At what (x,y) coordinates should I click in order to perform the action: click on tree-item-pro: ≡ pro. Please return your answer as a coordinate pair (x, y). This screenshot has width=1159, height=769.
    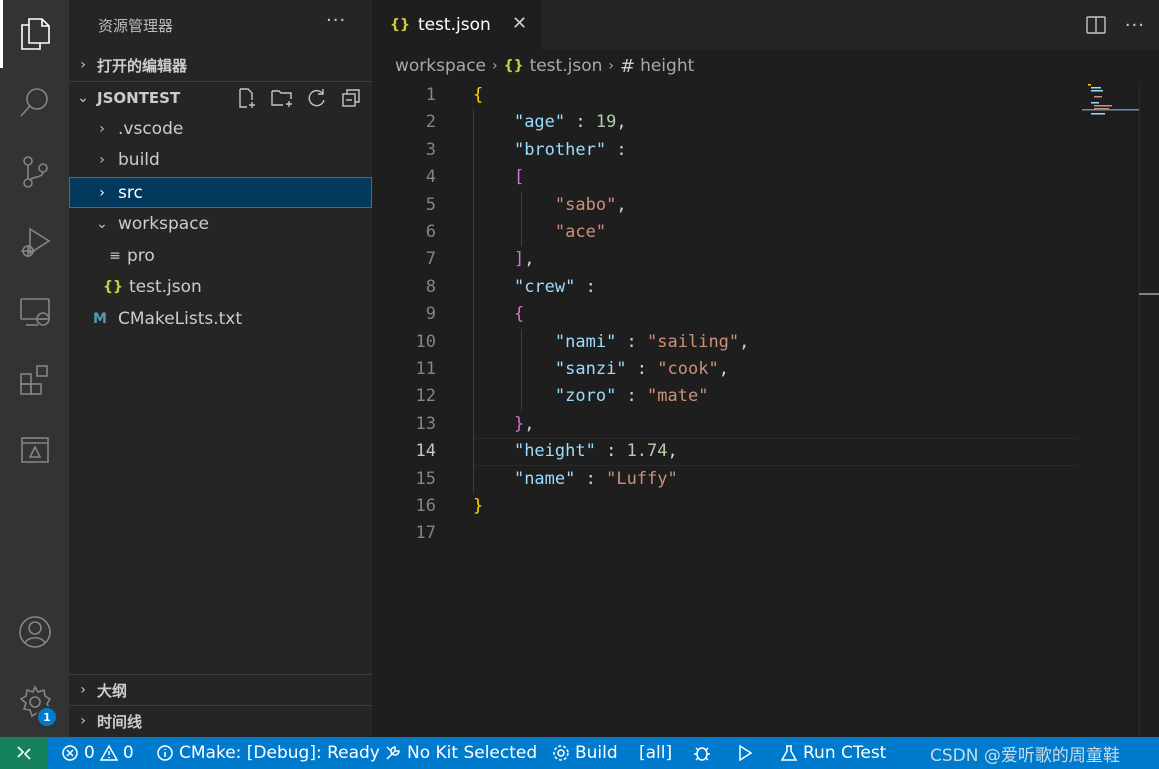
    Looking at the image, I should click on (220, 255).